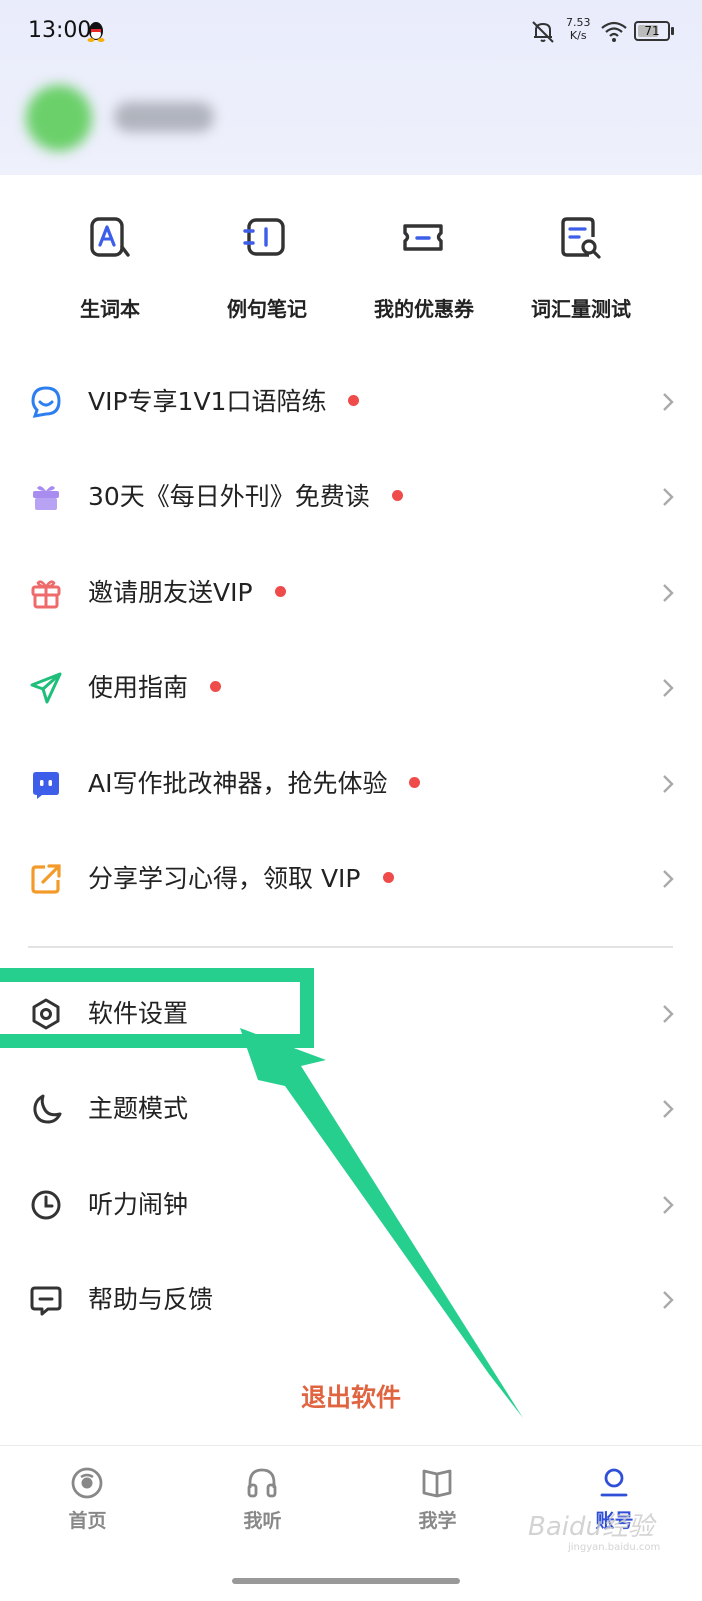 The image size is (702, 1601). I want to click on nav-tab-listen: 我听, so click(262, 1501).